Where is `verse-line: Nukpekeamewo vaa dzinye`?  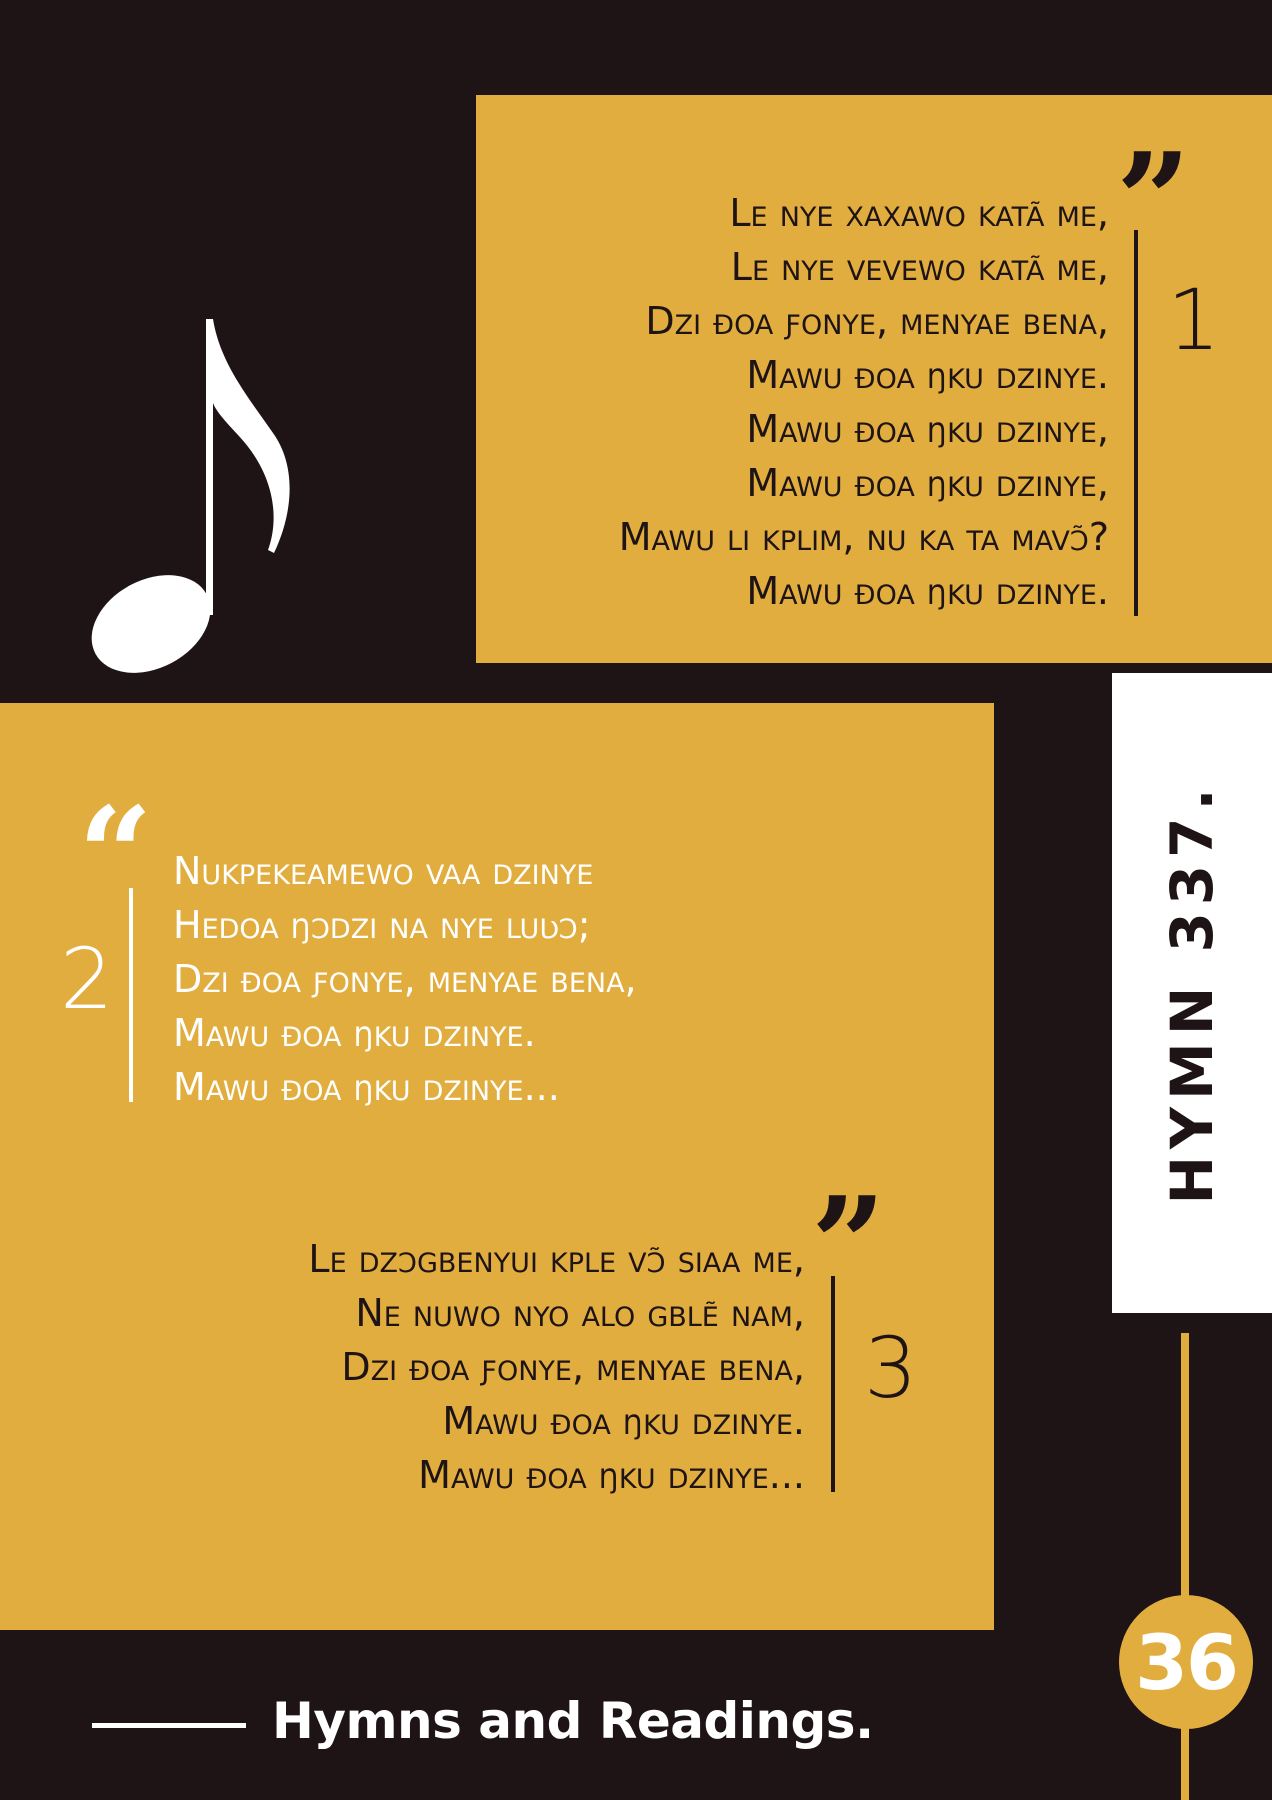
verse-line: Nukpekeamewo vaa dzinye is located at coordinates (383, 871).